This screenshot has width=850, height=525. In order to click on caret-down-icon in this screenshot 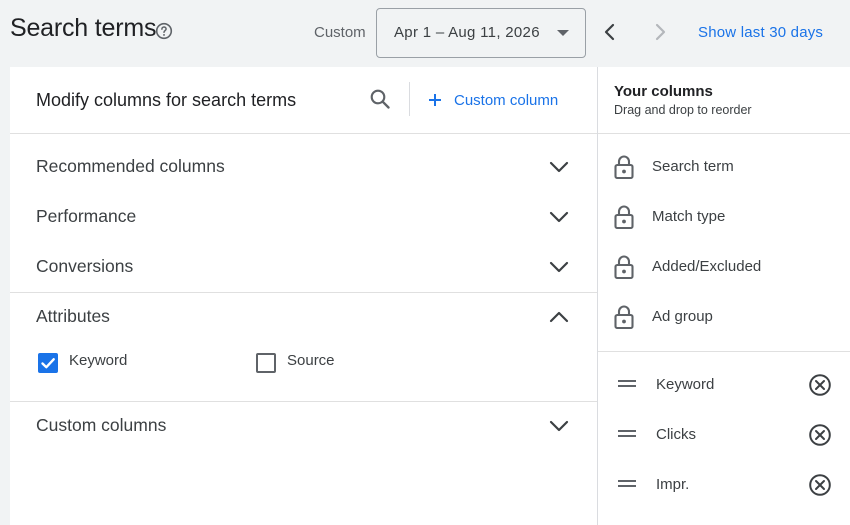, I will do `click(563, 33)`.